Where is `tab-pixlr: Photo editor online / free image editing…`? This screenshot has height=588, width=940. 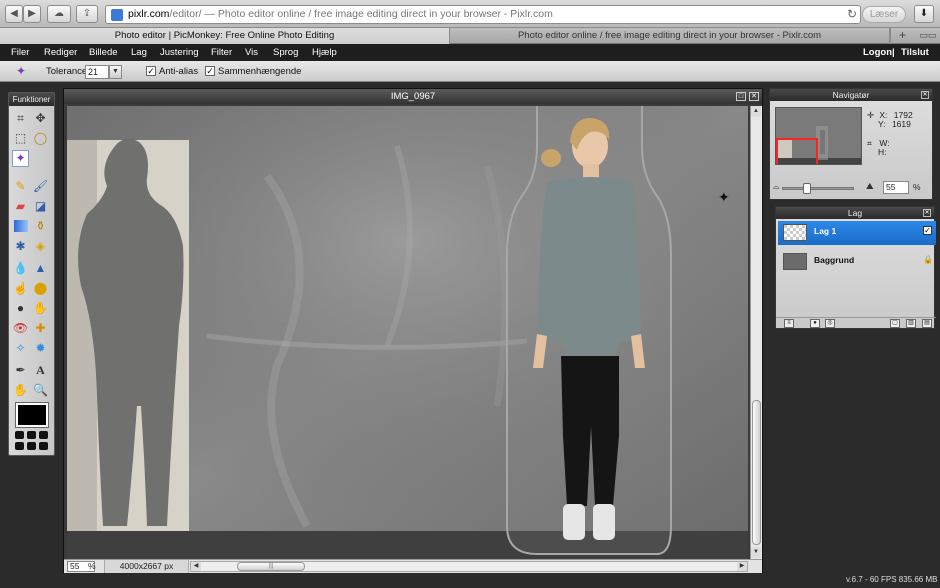
tab-pixlr: Photo editor online / free image editing… is located at coordinates (670, 36).